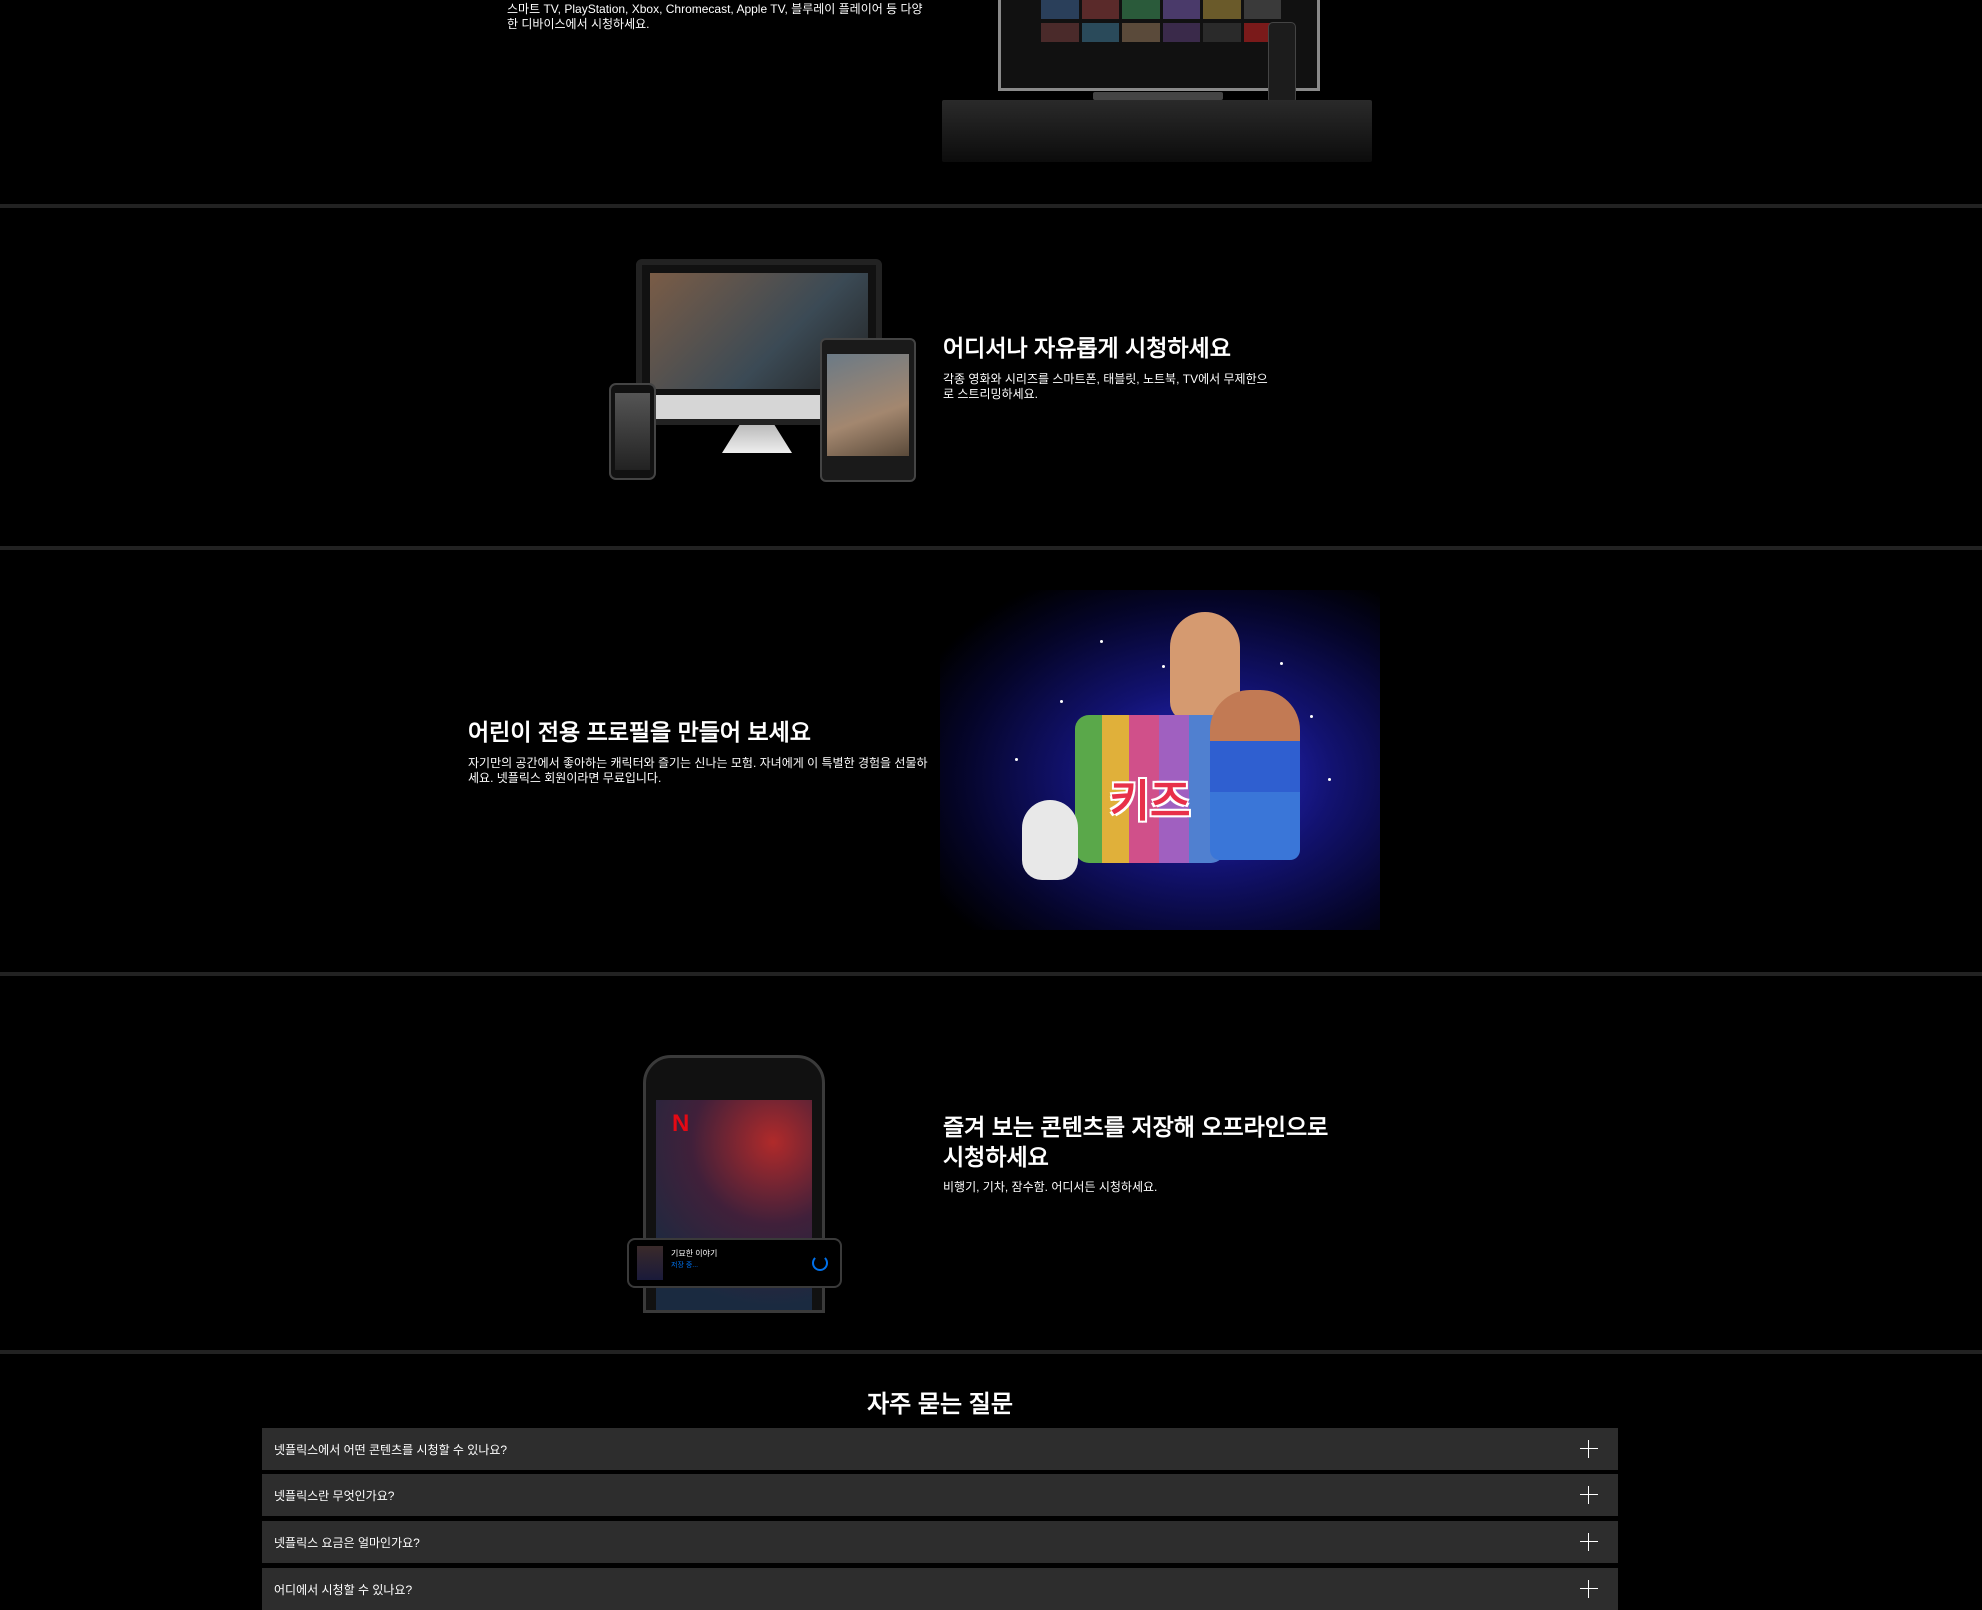  What do you see at coordinates (868, 410) in the screenshot?
I see `tablet-image` at bounding box center [868, 410].